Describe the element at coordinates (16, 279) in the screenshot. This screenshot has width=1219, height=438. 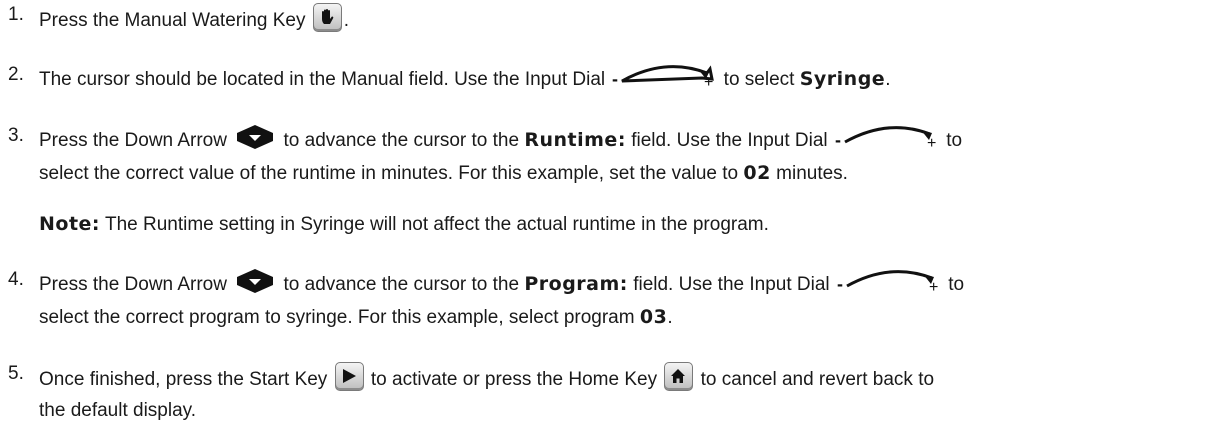
I see `step-number: 4.` at that location.